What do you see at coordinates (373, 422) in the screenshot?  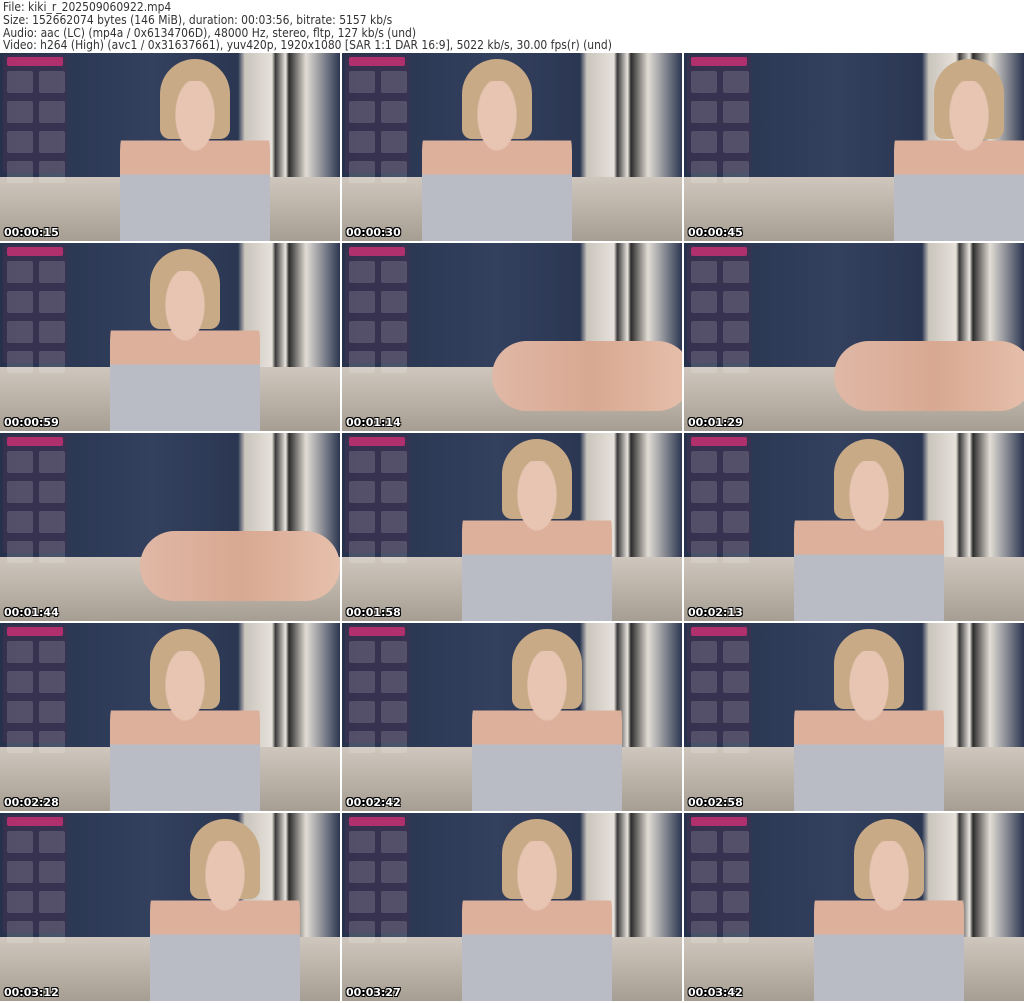 I see `timestamp-label: 00:01:14` at bounding box center [373, 422].